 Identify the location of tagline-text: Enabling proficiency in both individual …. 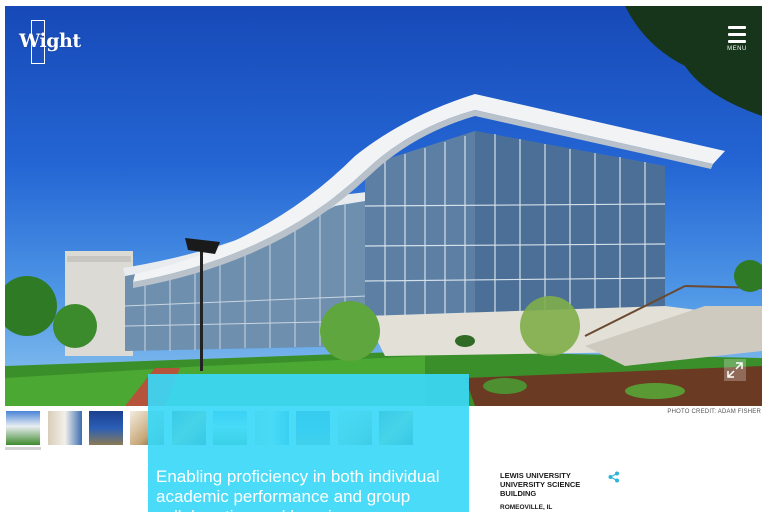
(298, 489).